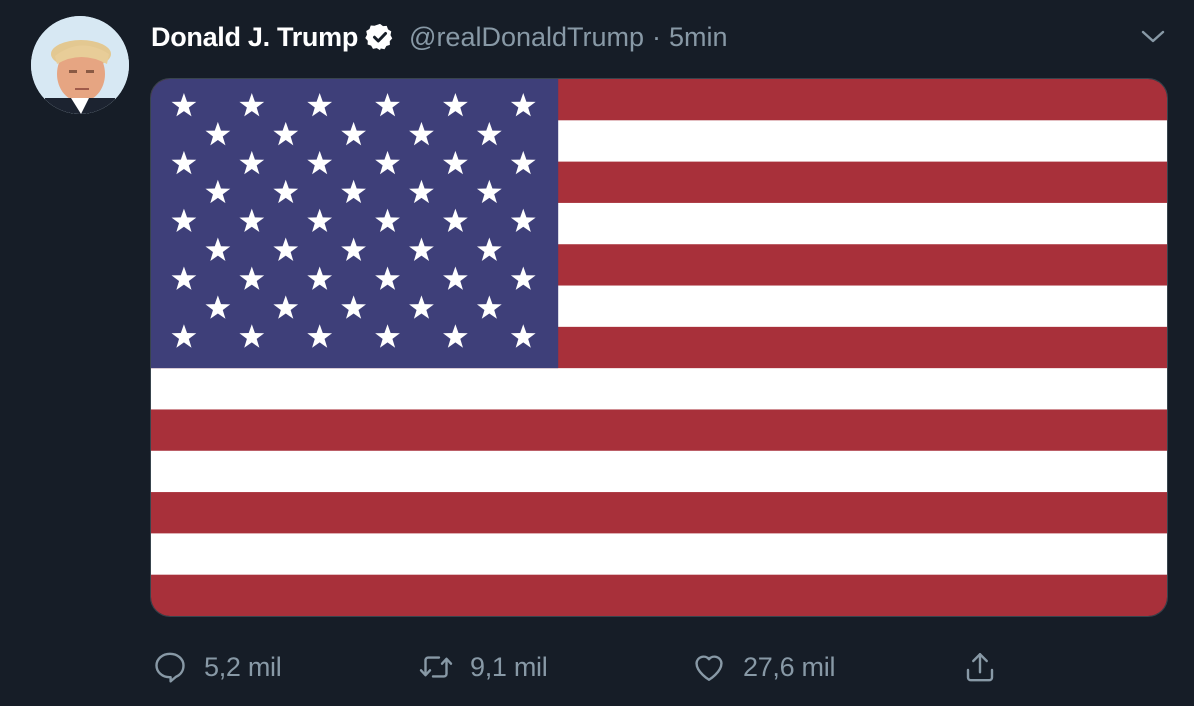 This screenshot has height=706, width=1194. I want to click on tweet-timestamp: 5min, so click(698, 37).